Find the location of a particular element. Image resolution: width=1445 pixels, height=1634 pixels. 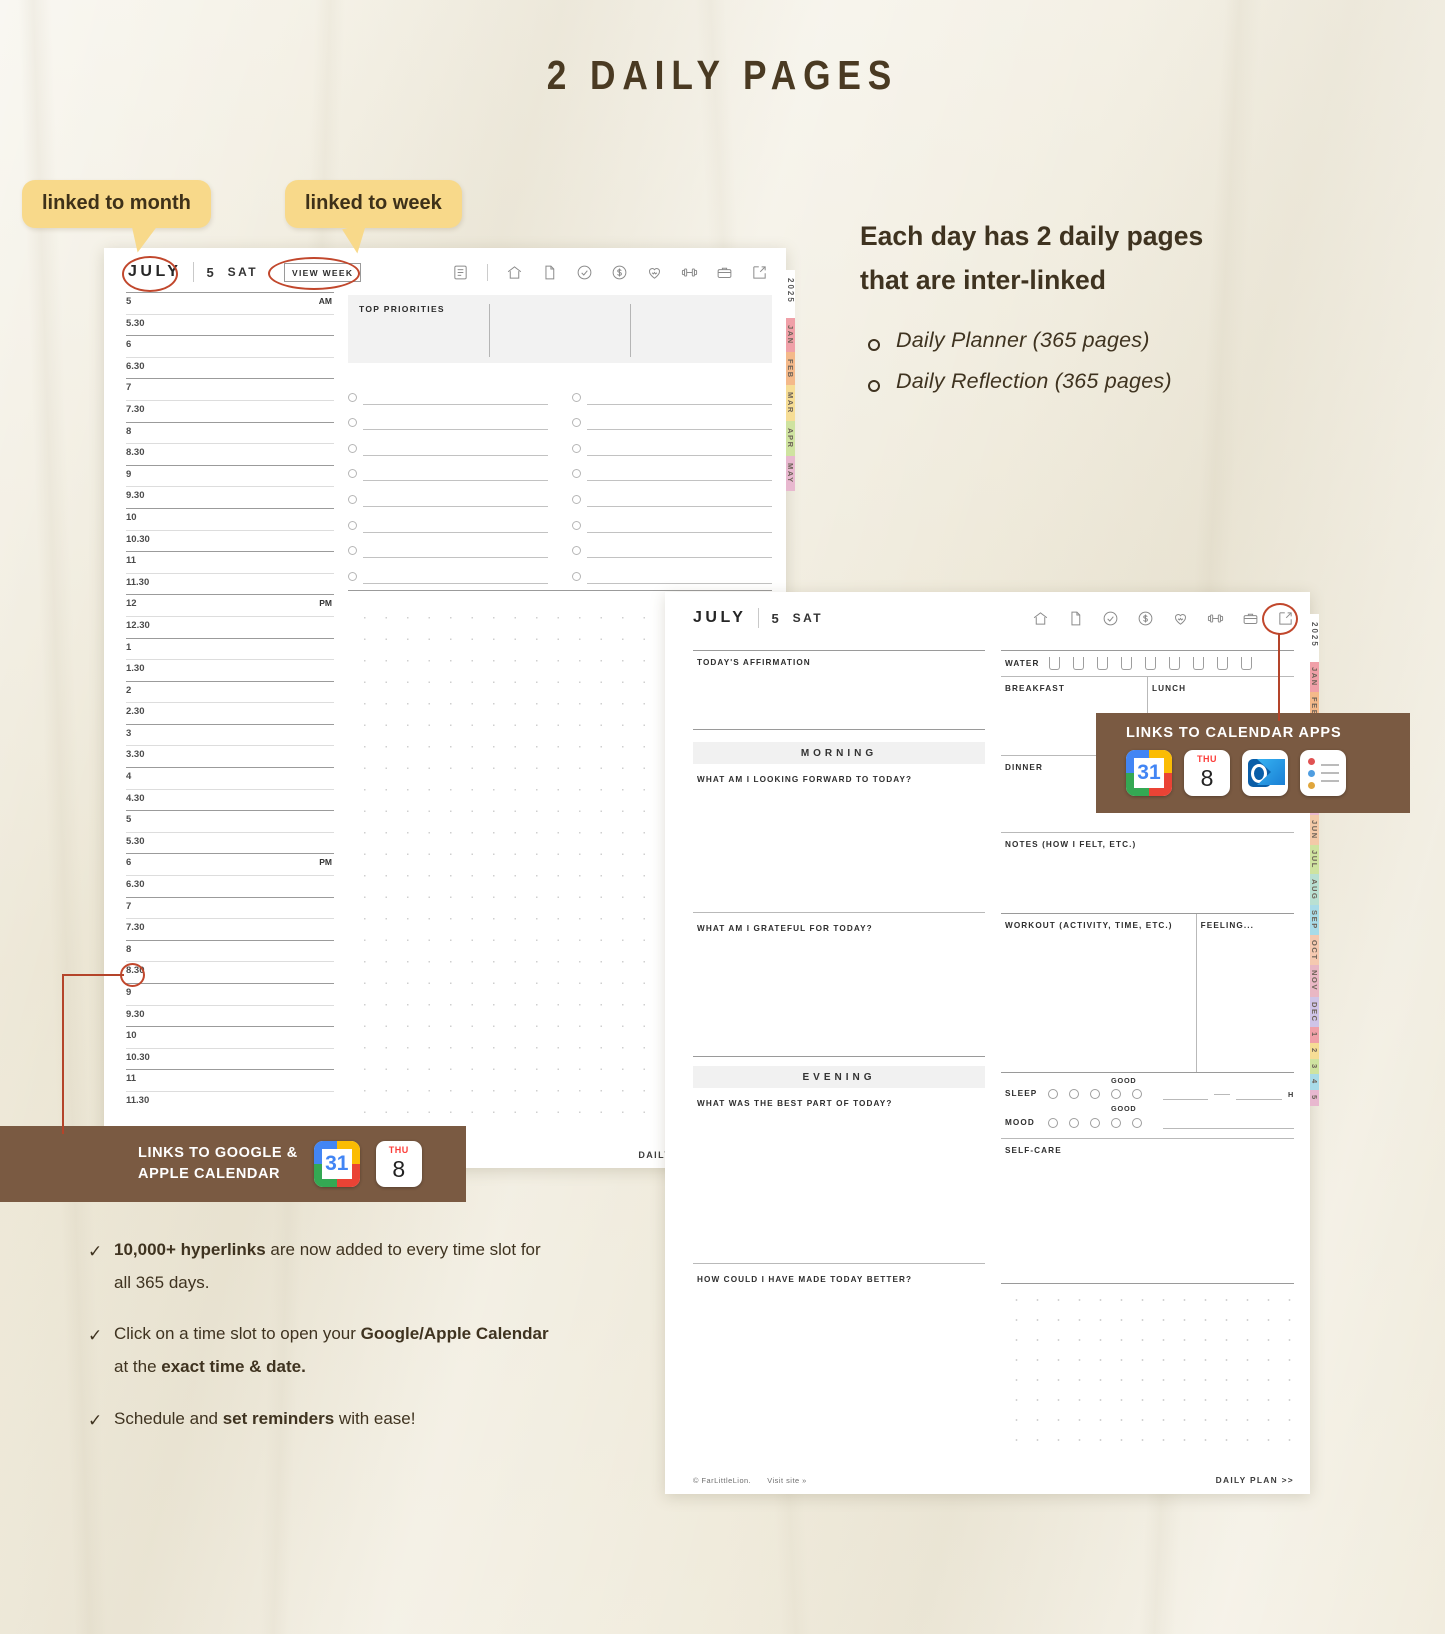

month-tab-jul: JUL is located at coordinates (1314, 859).